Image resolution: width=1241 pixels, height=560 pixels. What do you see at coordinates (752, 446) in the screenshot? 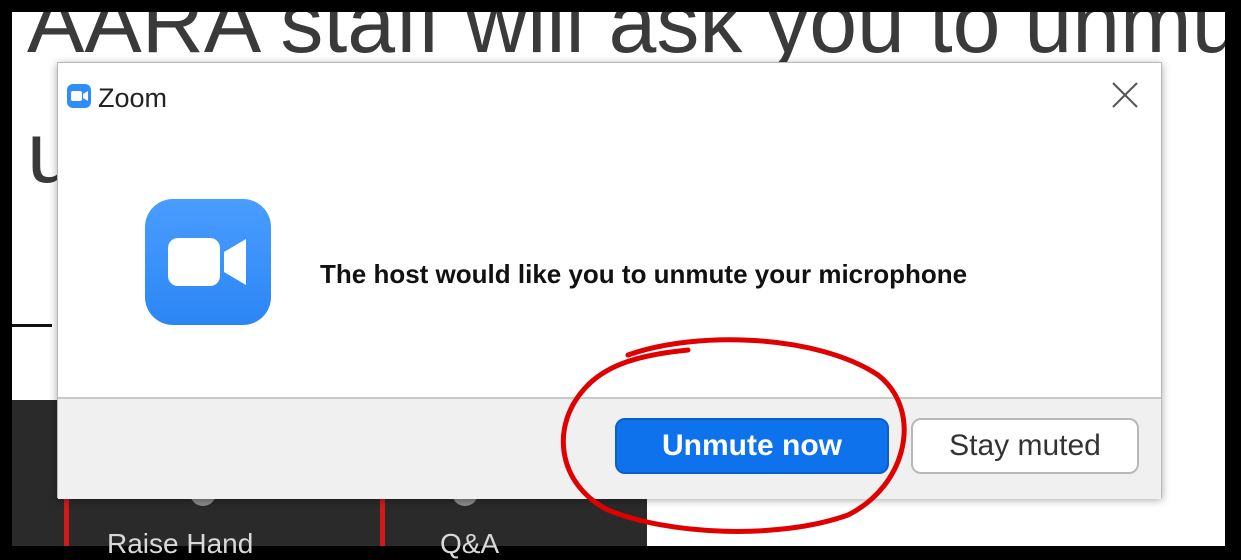
I see `unmute-now-button: Unmute now` at bounding box center [752, 446].